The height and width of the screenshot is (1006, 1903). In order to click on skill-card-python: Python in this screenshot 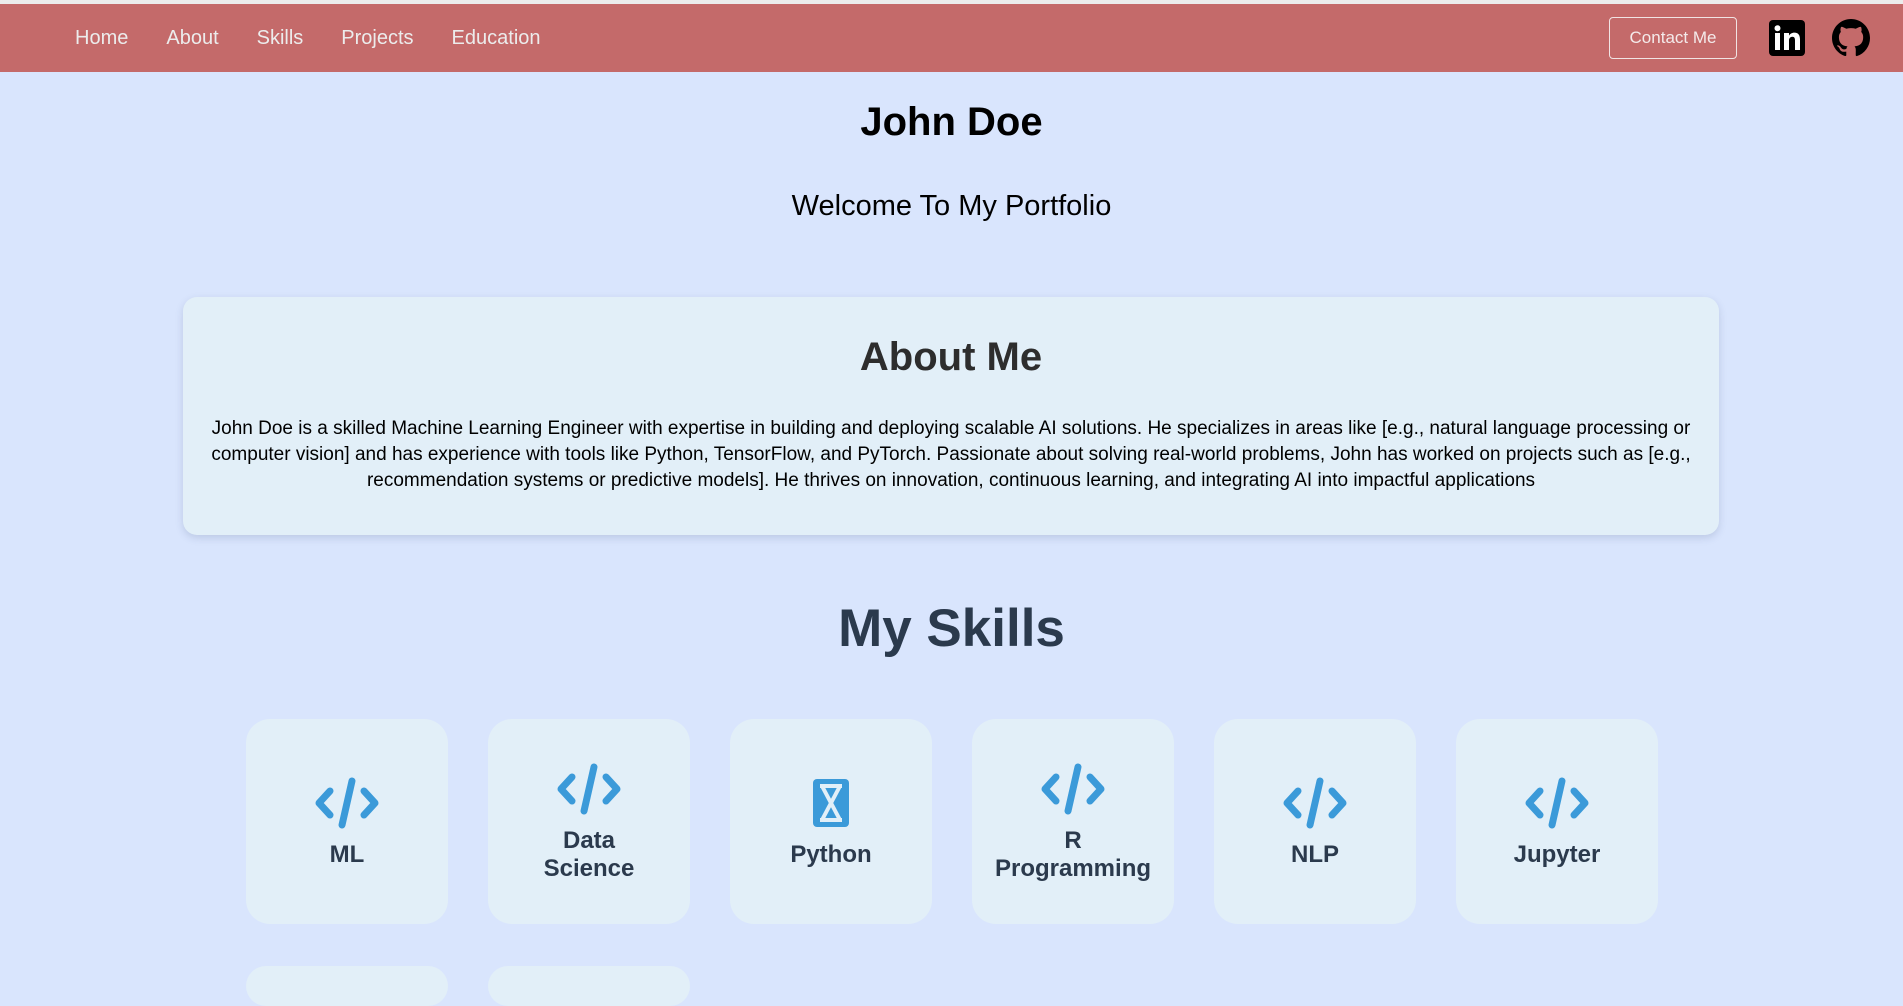, I will do `click(831, 821)`.